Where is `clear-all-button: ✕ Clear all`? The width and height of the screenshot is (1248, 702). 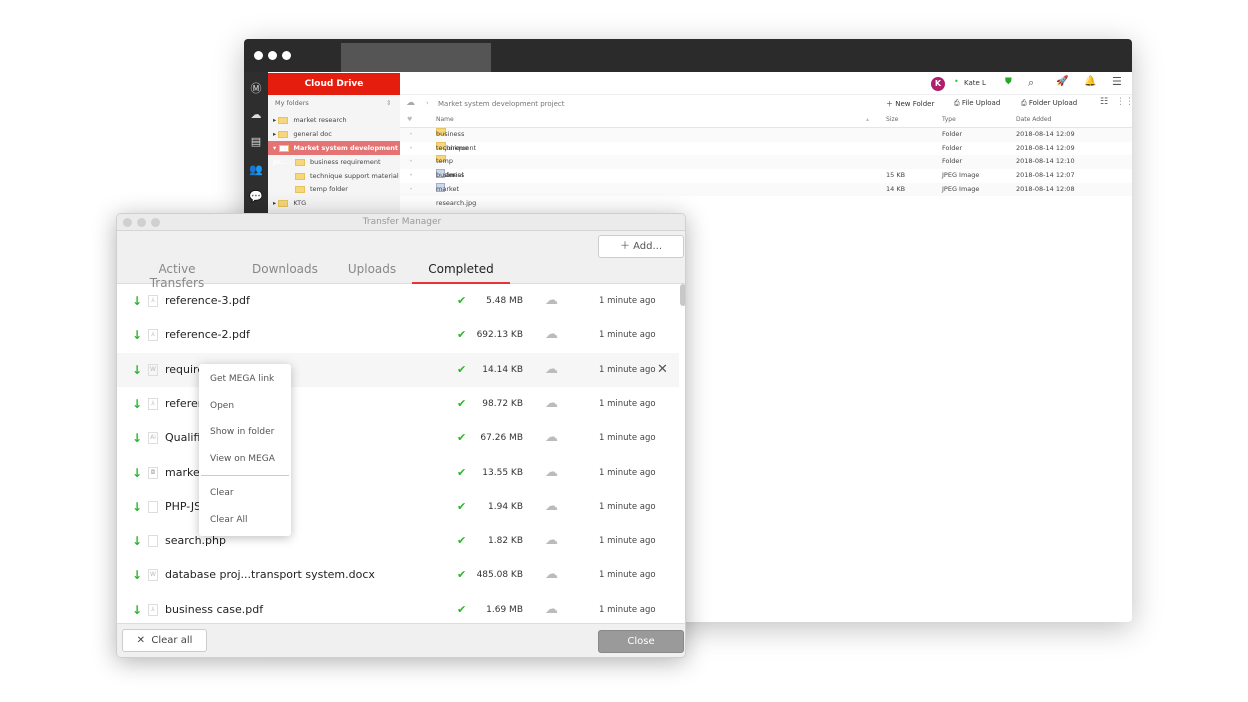 clear-all-button: ✕ Clear all is located at coordinates (164, 640).